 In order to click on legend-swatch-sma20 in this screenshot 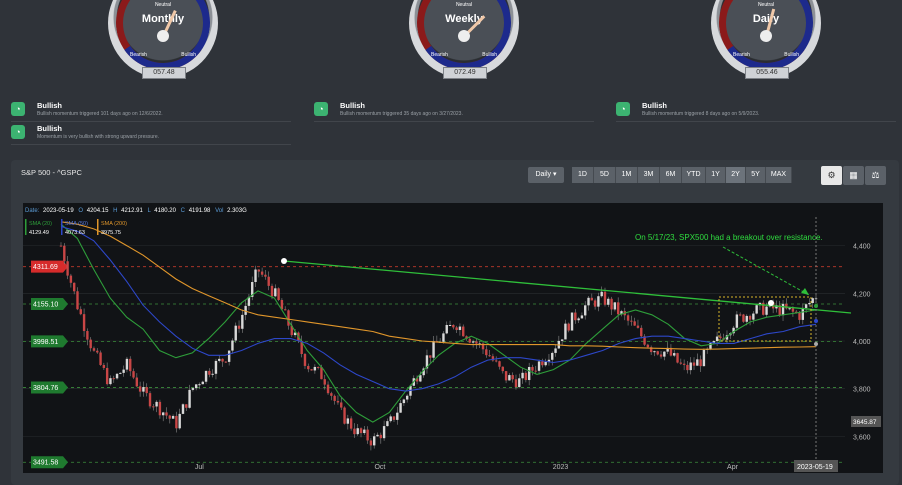, I will do `click(26, 227)`.